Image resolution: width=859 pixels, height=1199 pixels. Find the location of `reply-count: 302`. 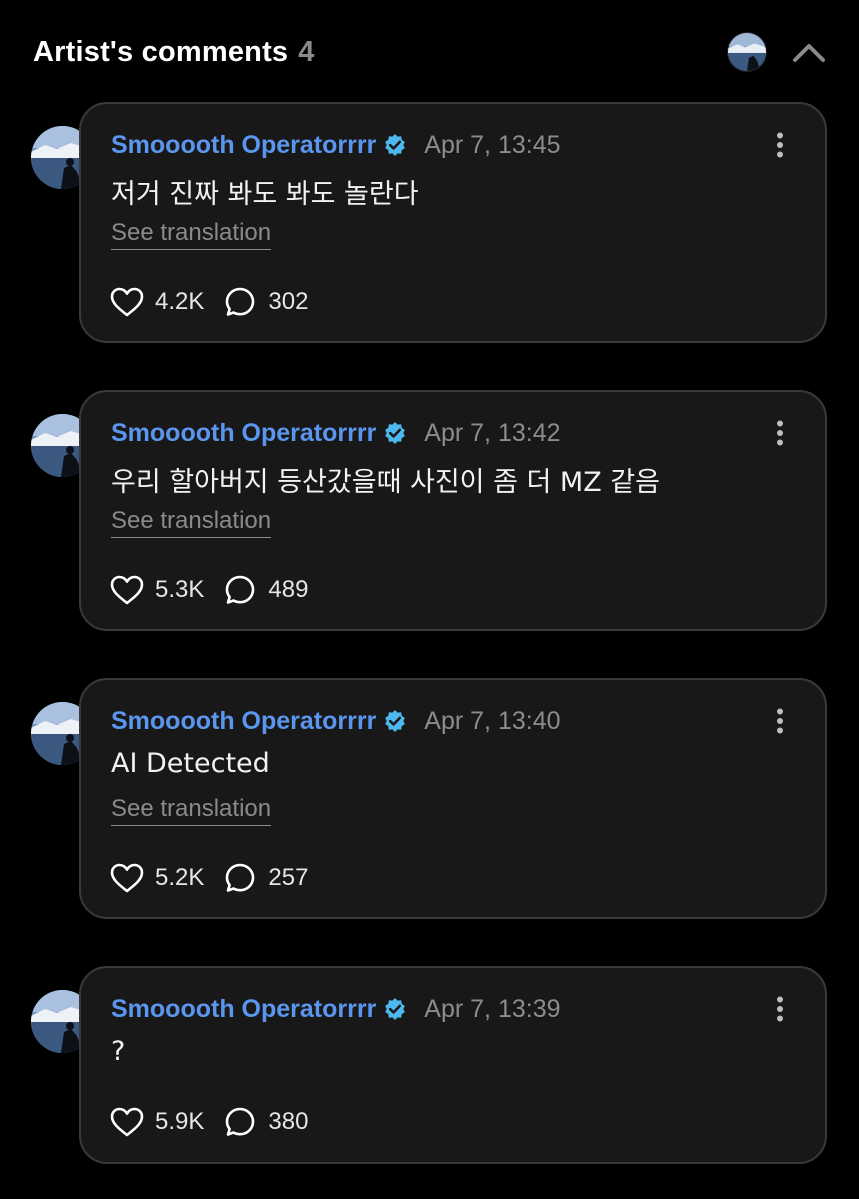

reply-count: 302 is located at coordinates (288, 301).